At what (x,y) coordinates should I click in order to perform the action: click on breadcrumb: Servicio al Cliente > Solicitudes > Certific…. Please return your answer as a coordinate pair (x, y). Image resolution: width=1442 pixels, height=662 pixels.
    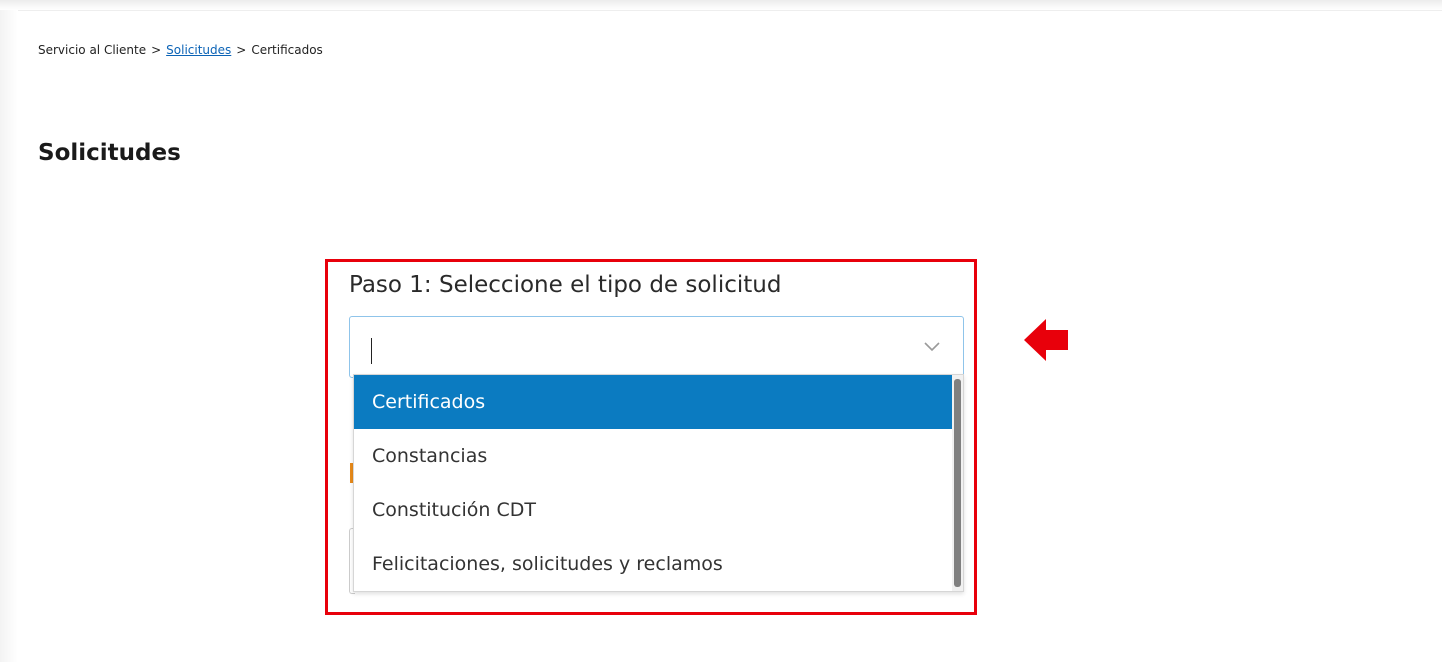
    Looking at the image, I should click on (180, 50).